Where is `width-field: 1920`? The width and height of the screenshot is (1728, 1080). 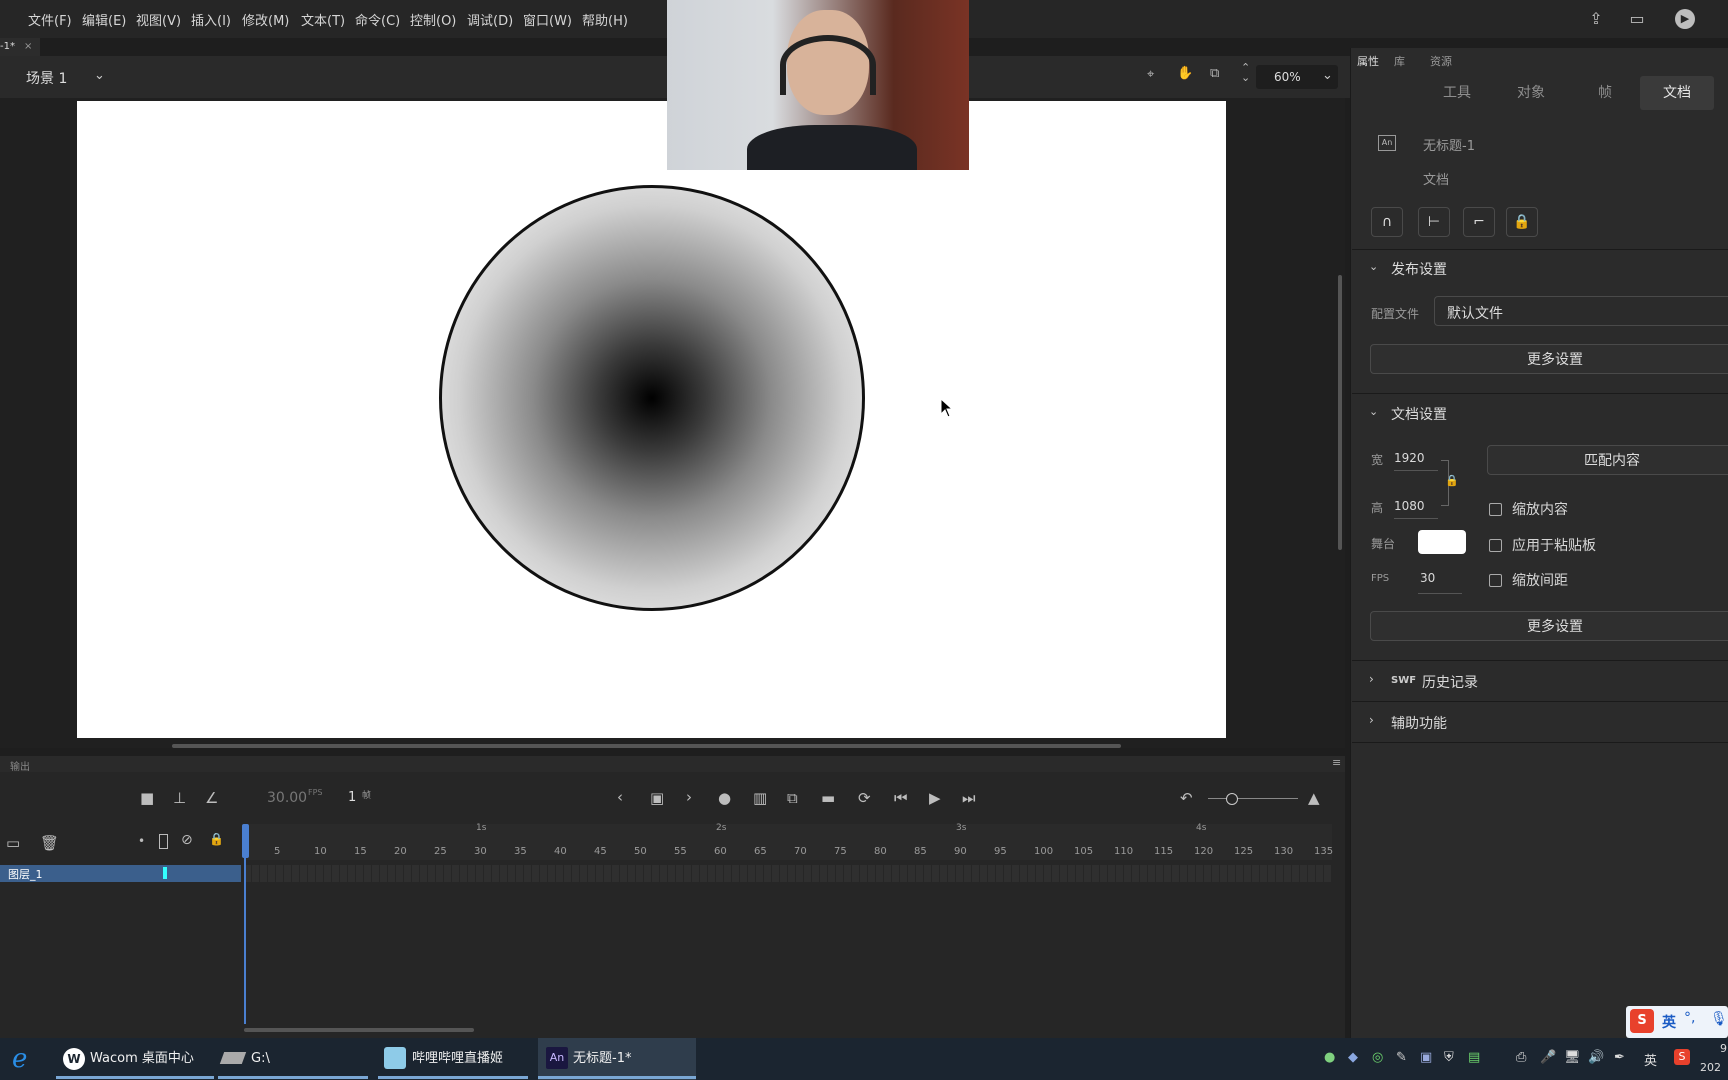 width-field: 1920 is located at coordinates (1409, 458).